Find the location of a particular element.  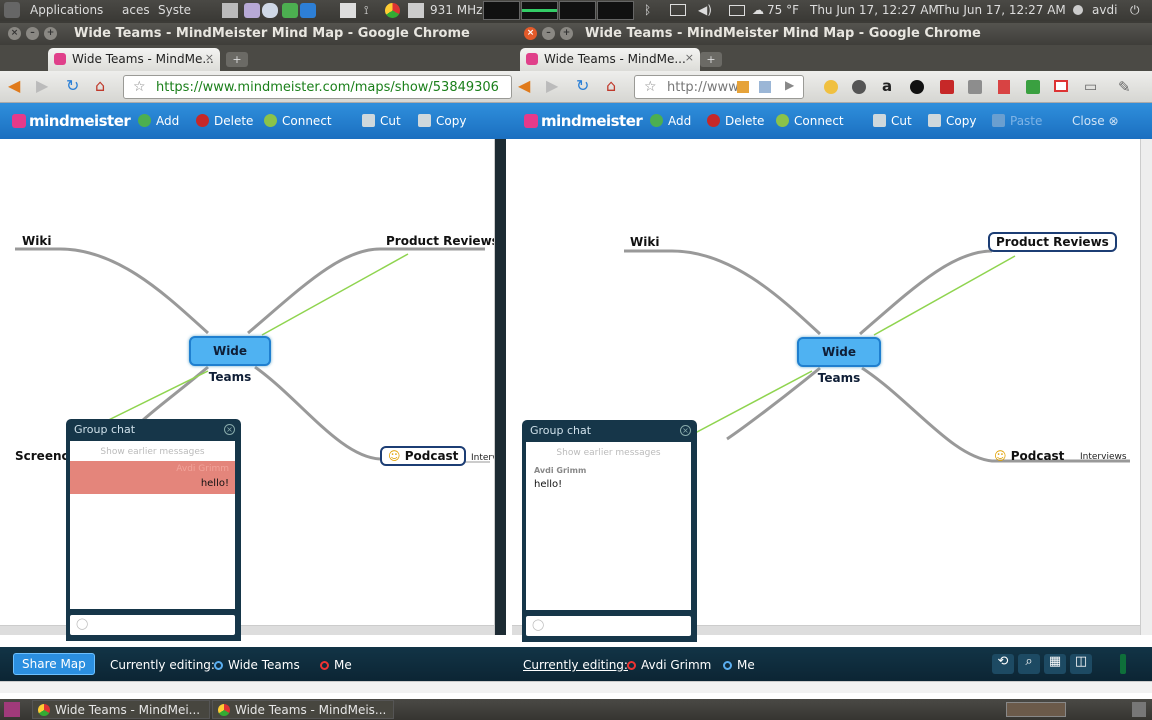

system-menu: Syste is located at coordinates (174, 10).